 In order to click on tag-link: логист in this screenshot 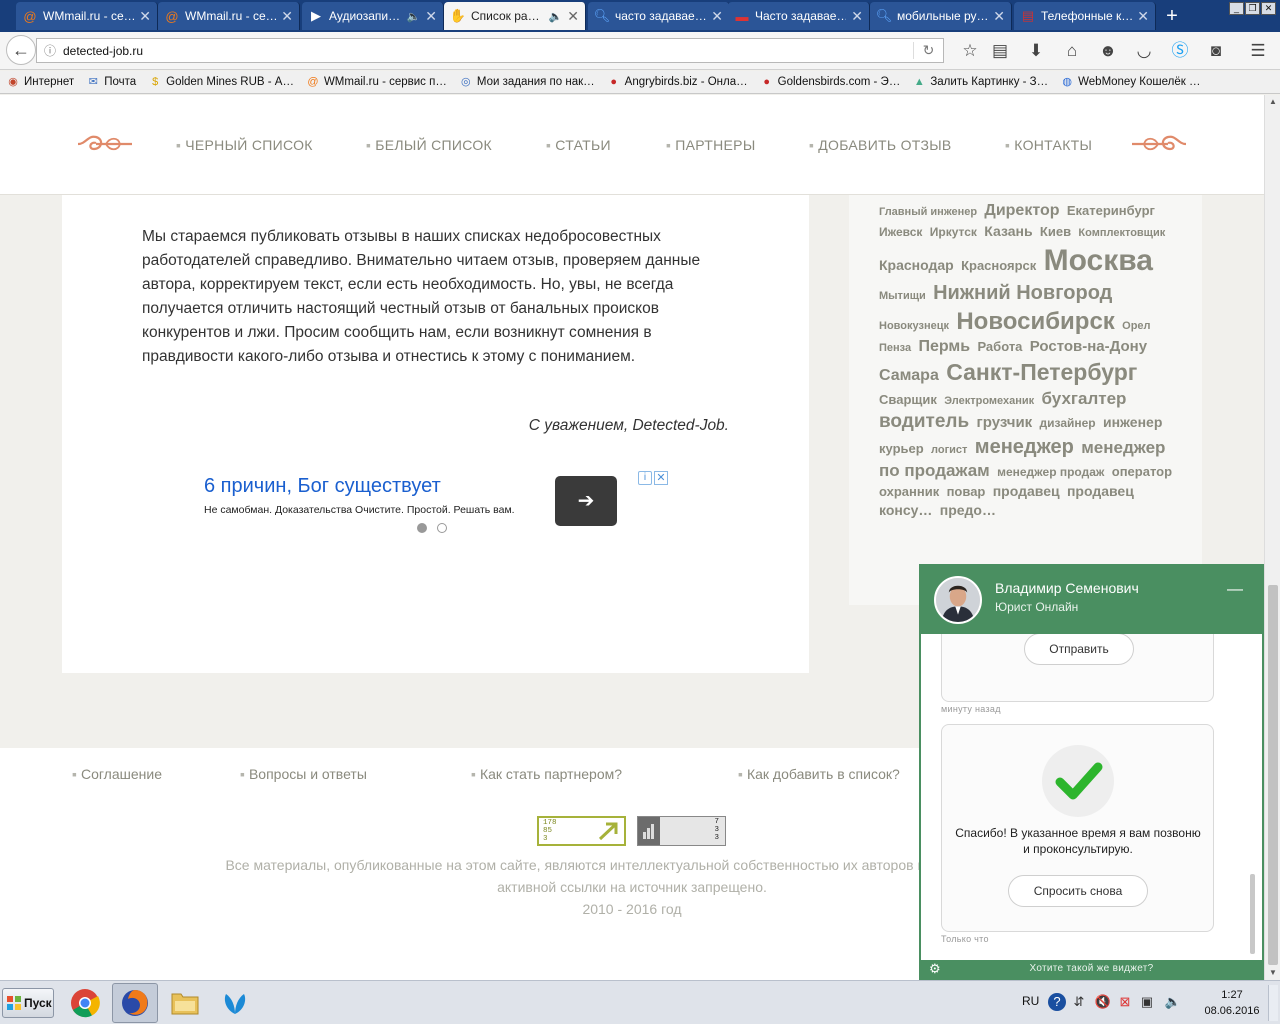, I will do `click(949, 450)`.